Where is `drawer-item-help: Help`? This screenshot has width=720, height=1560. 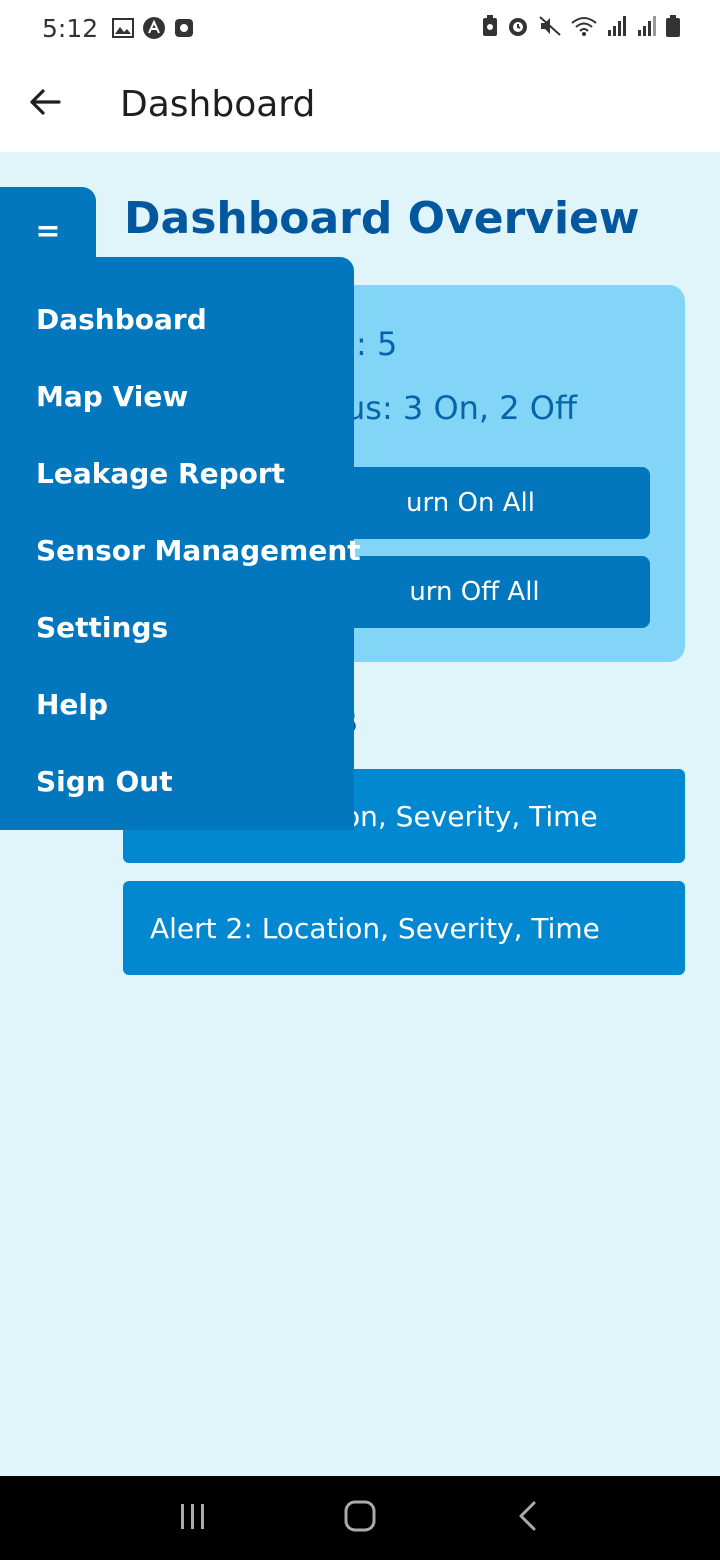
drawer-item-help: Help is located at coordinates (177, 704).